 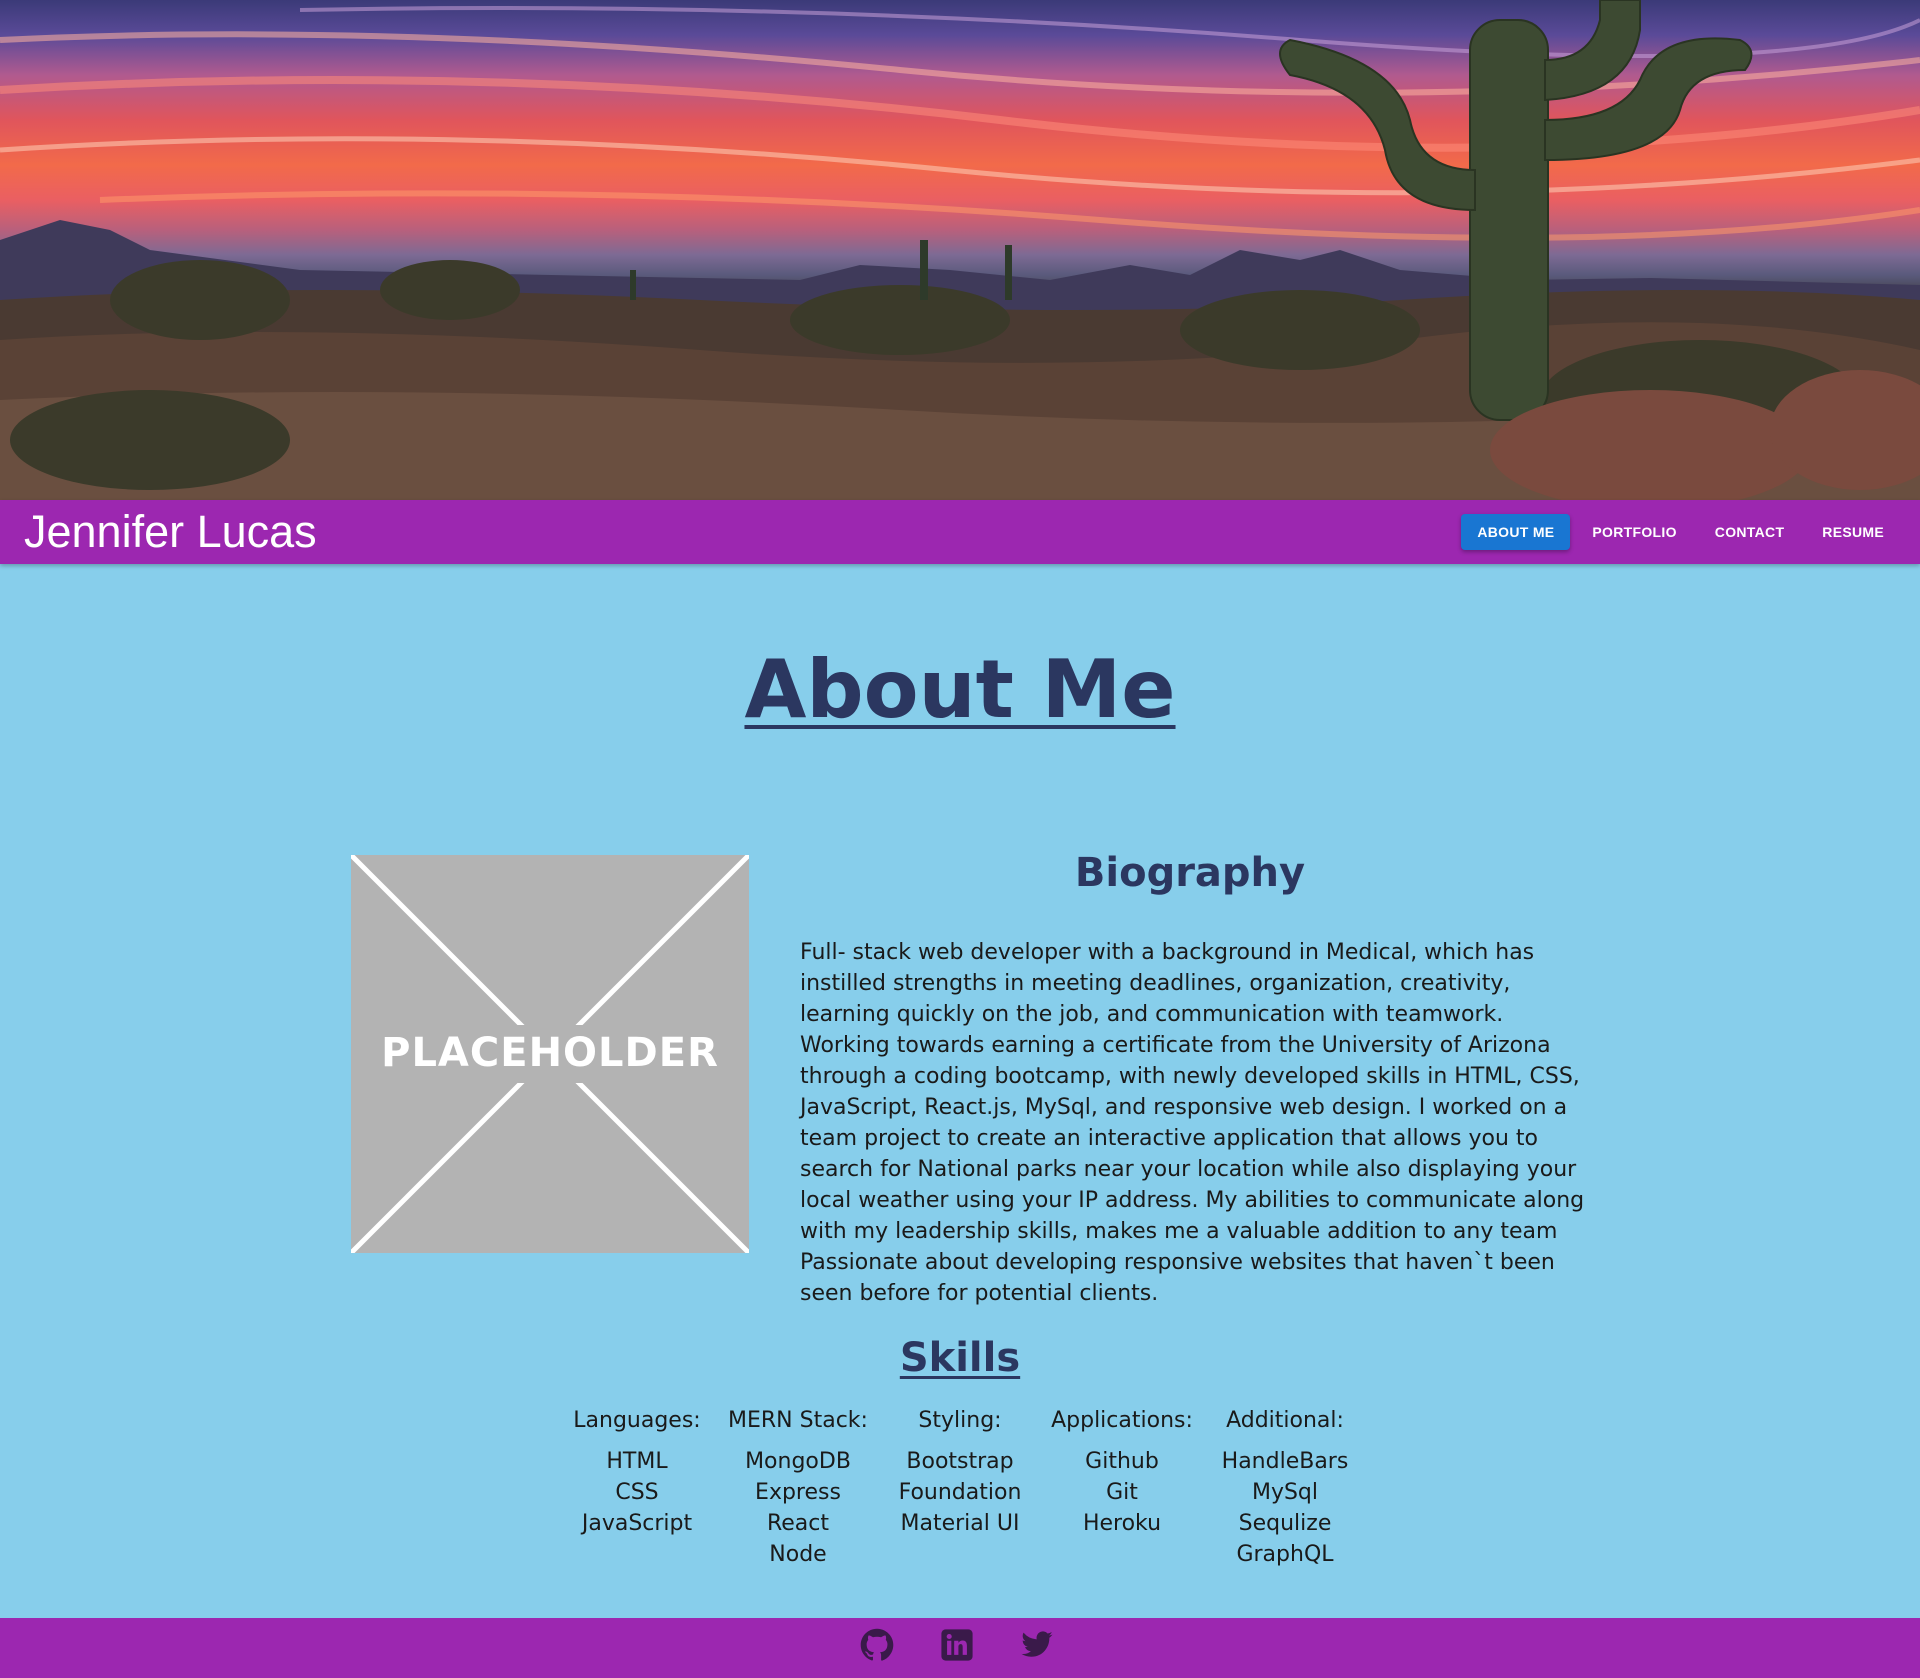 What do you see at coordinates (798, 1492) in the screenshot?
I see `skill-item: Express` at bounding box center [798, 1492].